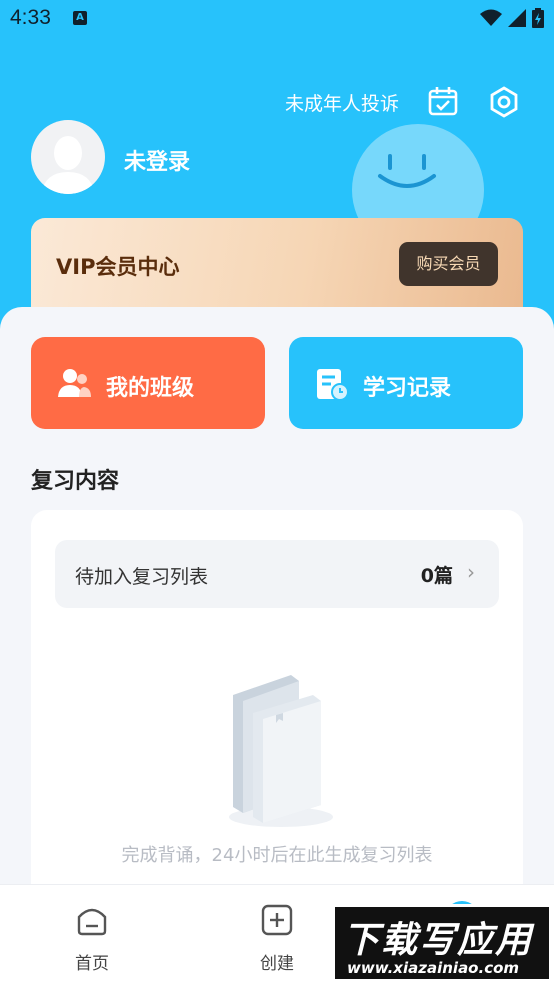  What do you see at coordinates (277, 20) in the screenshot?
I see `status-bar: 4:33 A` at bounding box center [277, 20].